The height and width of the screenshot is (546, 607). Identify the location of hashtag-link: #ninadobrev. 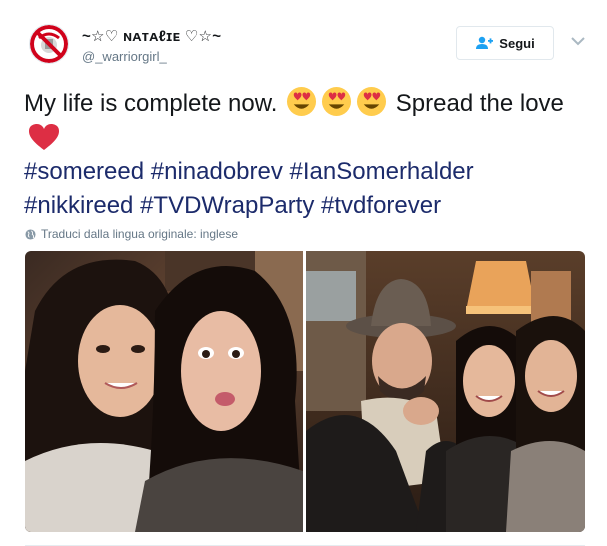
(217, 171).